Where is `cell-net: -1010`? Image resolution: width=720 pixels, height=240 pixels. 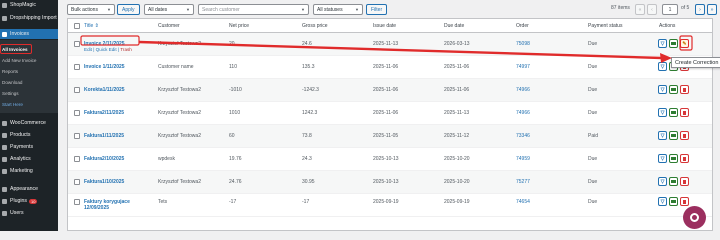
cell-net: -1010 is located at coordinates (235, 90).